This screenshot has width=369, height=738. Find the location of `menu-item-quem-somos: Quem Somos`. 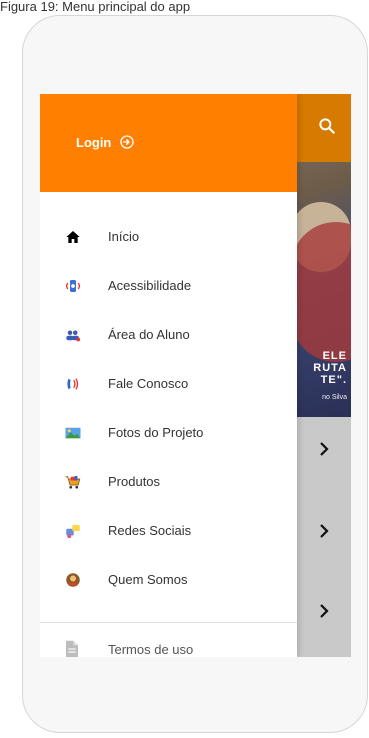

menu-item-quem-somos: Quem Somos is located at coordinates (168, 579).